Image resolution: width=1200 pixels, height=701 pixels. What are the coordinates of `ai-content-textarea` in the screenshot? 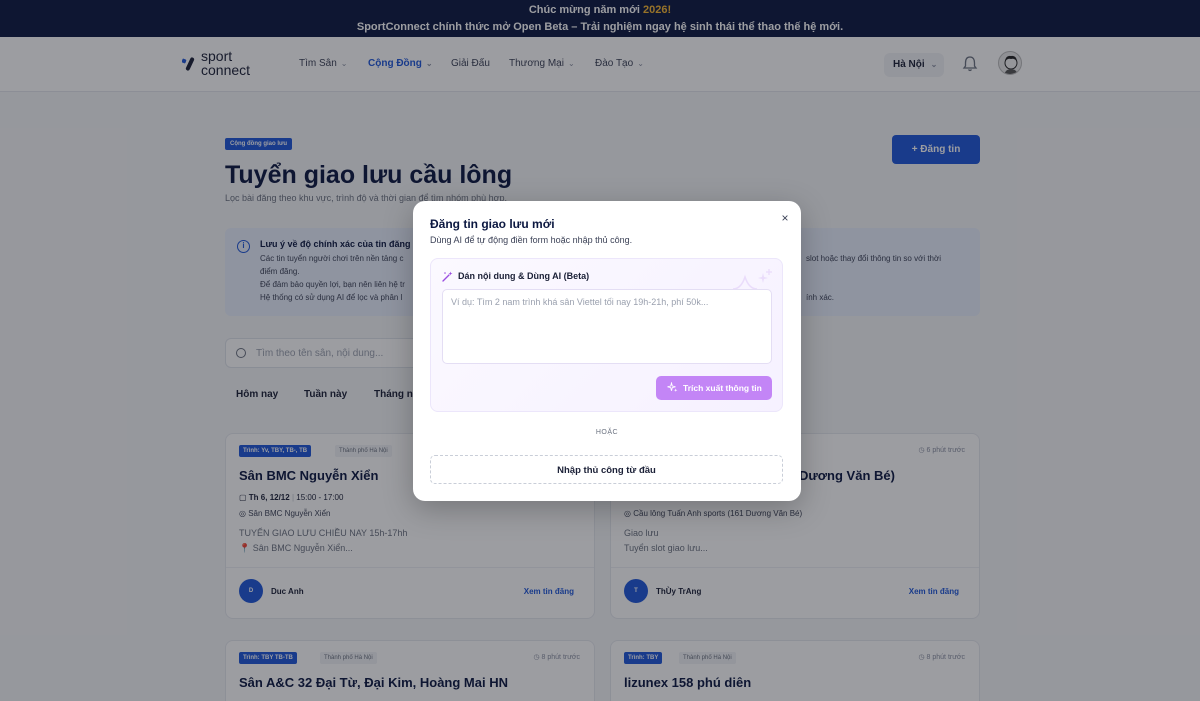 It's located at (607, 326).